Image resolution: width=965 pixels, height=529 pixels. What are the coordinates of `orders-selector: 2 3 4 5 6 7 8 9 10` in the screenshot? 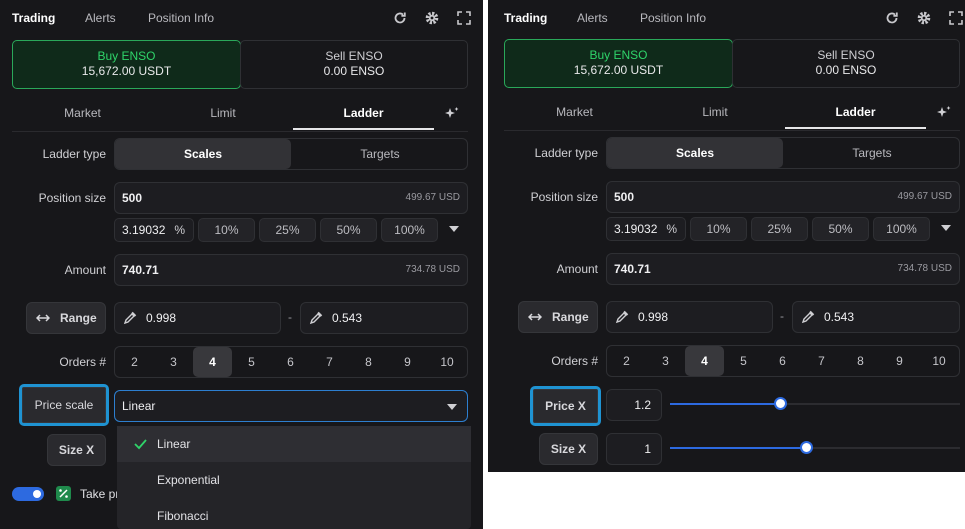 It's located at (783, 361).